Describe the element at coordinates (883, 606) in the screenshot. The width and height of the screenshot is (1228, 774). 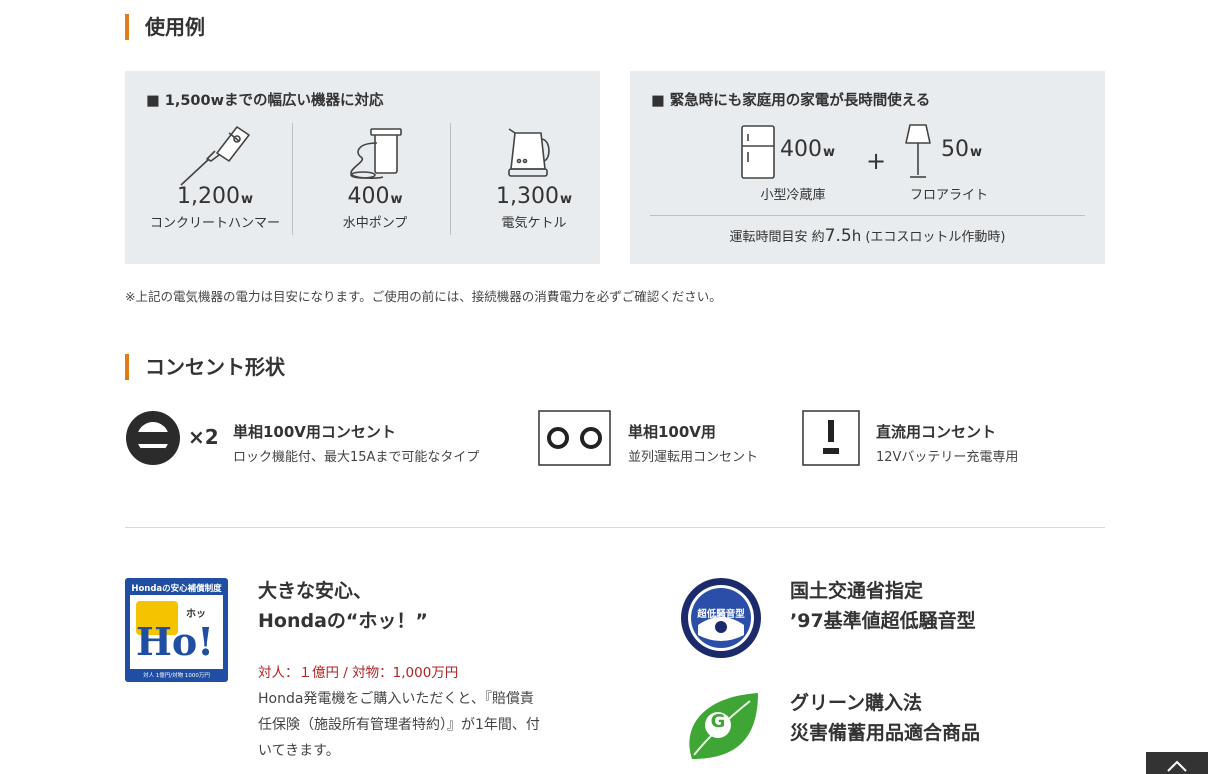
I see `mlit-feature-title: 国土交通省指定 ’97基準値超低騒音型` at that location.